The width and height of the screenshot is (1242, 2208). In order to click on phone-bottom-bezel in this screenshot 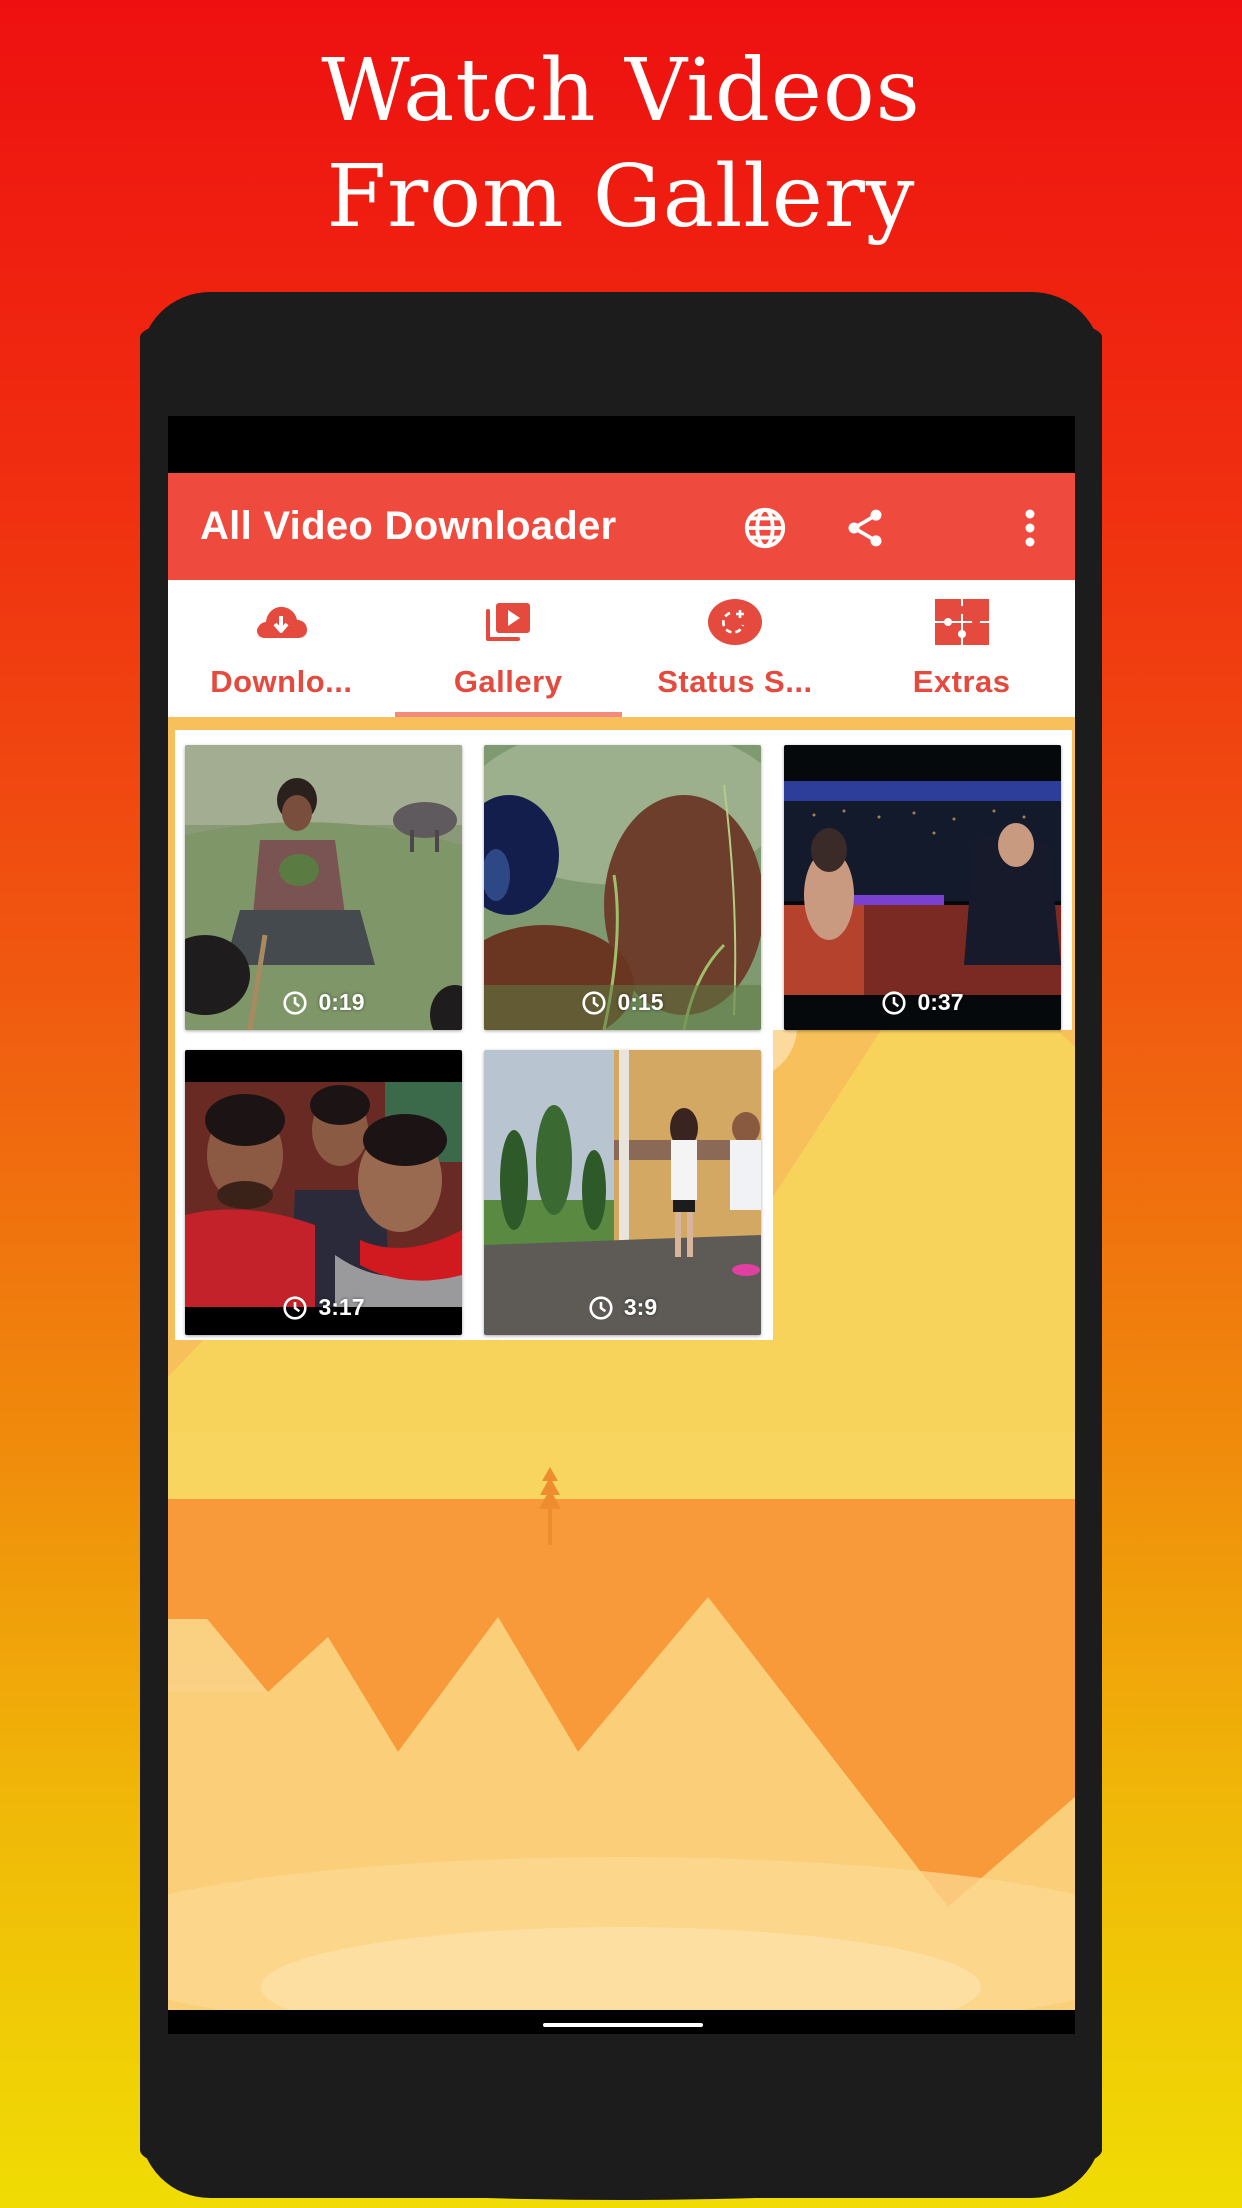, I will do `click(621, 2150)`.